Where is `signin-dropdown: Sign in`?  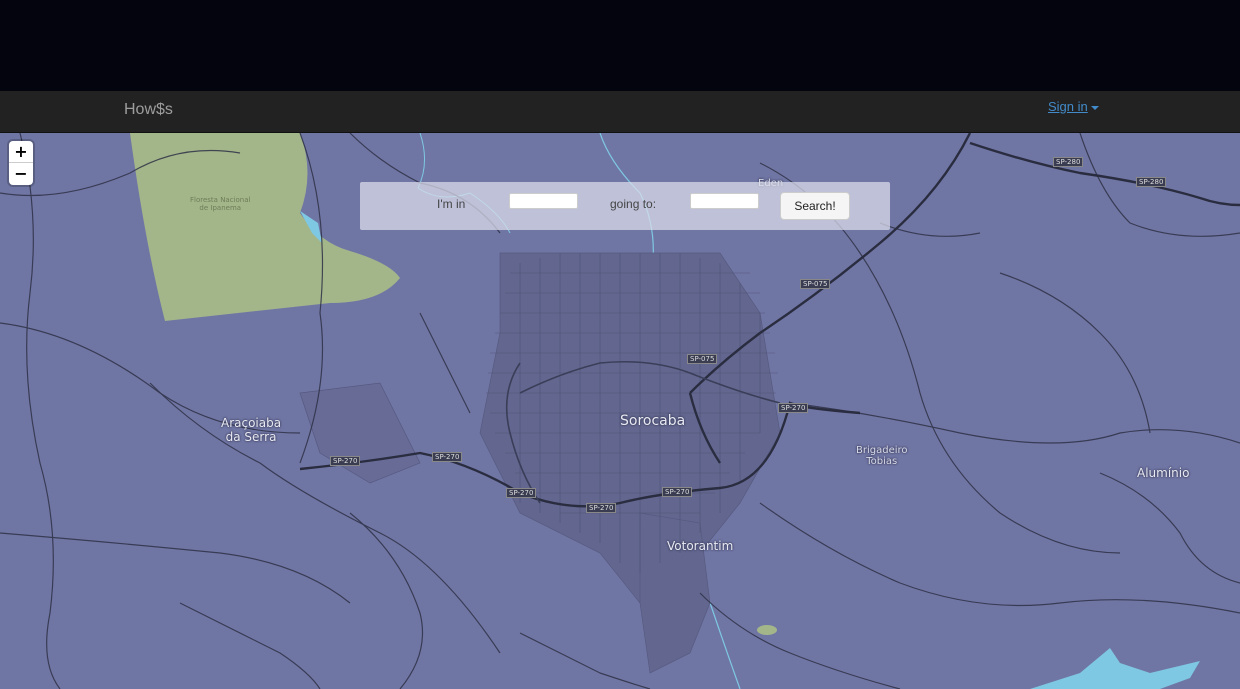
signin-dropdown: Sign in is located at coordinates (1073, 106).